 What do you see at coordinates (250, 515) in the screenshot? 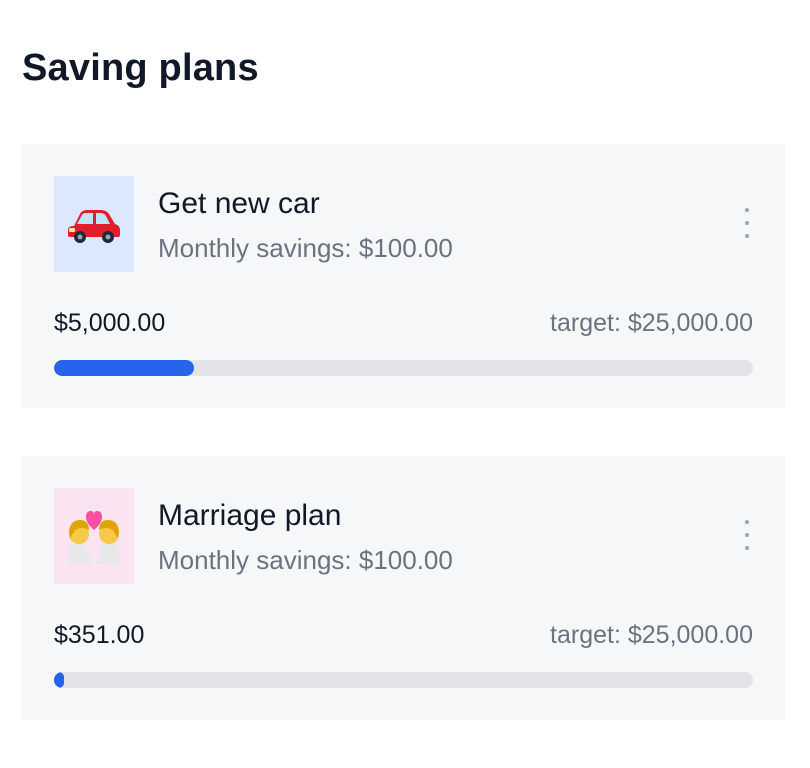
I see `plan-name: Marriage plan` at bounding box center [250, 515].